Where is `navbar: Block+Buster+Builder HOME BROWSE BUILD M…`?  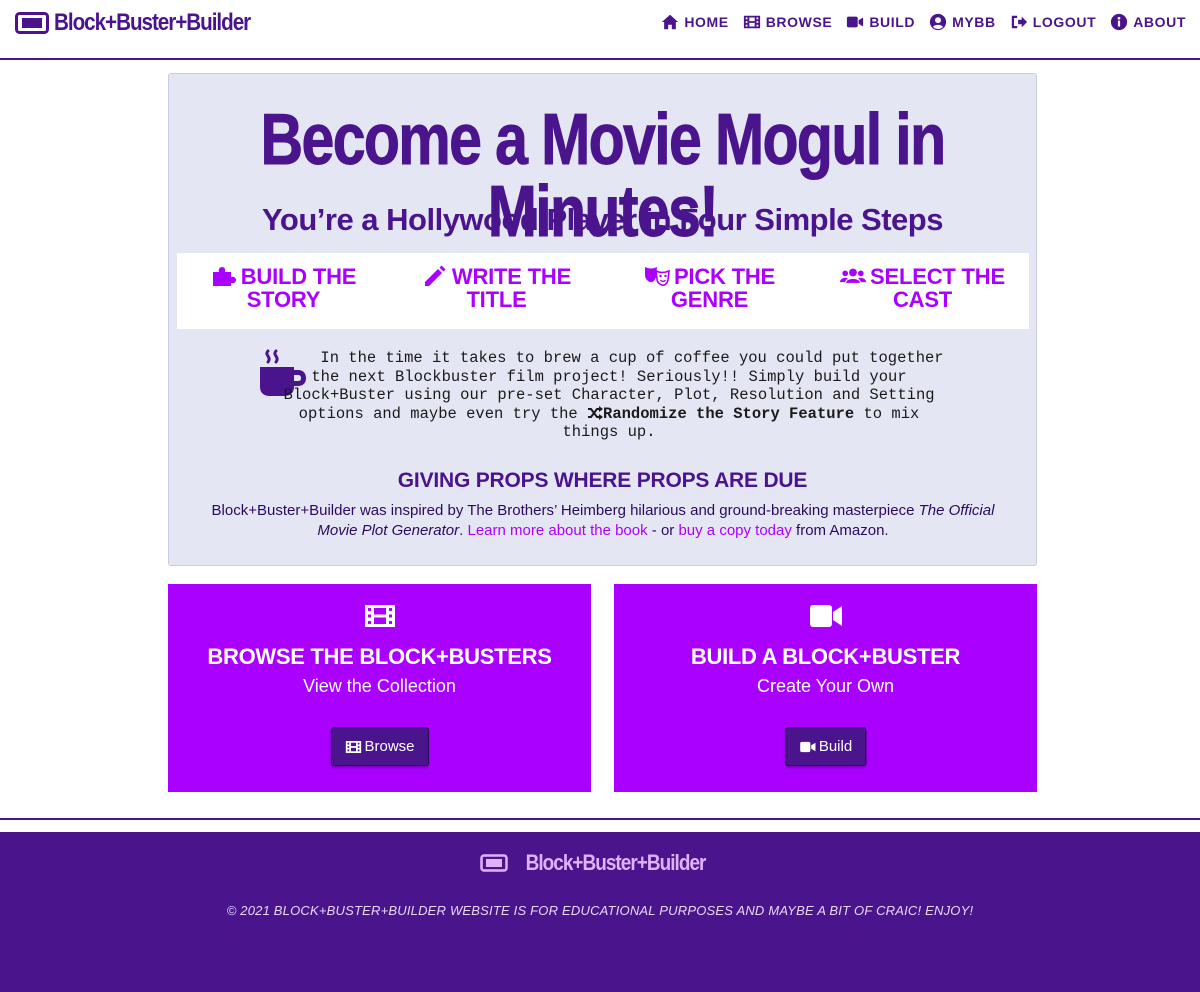 navbar: Block+Buster+Builder HOME BROWSE BUILD M… is located at coordinates (600, 30).